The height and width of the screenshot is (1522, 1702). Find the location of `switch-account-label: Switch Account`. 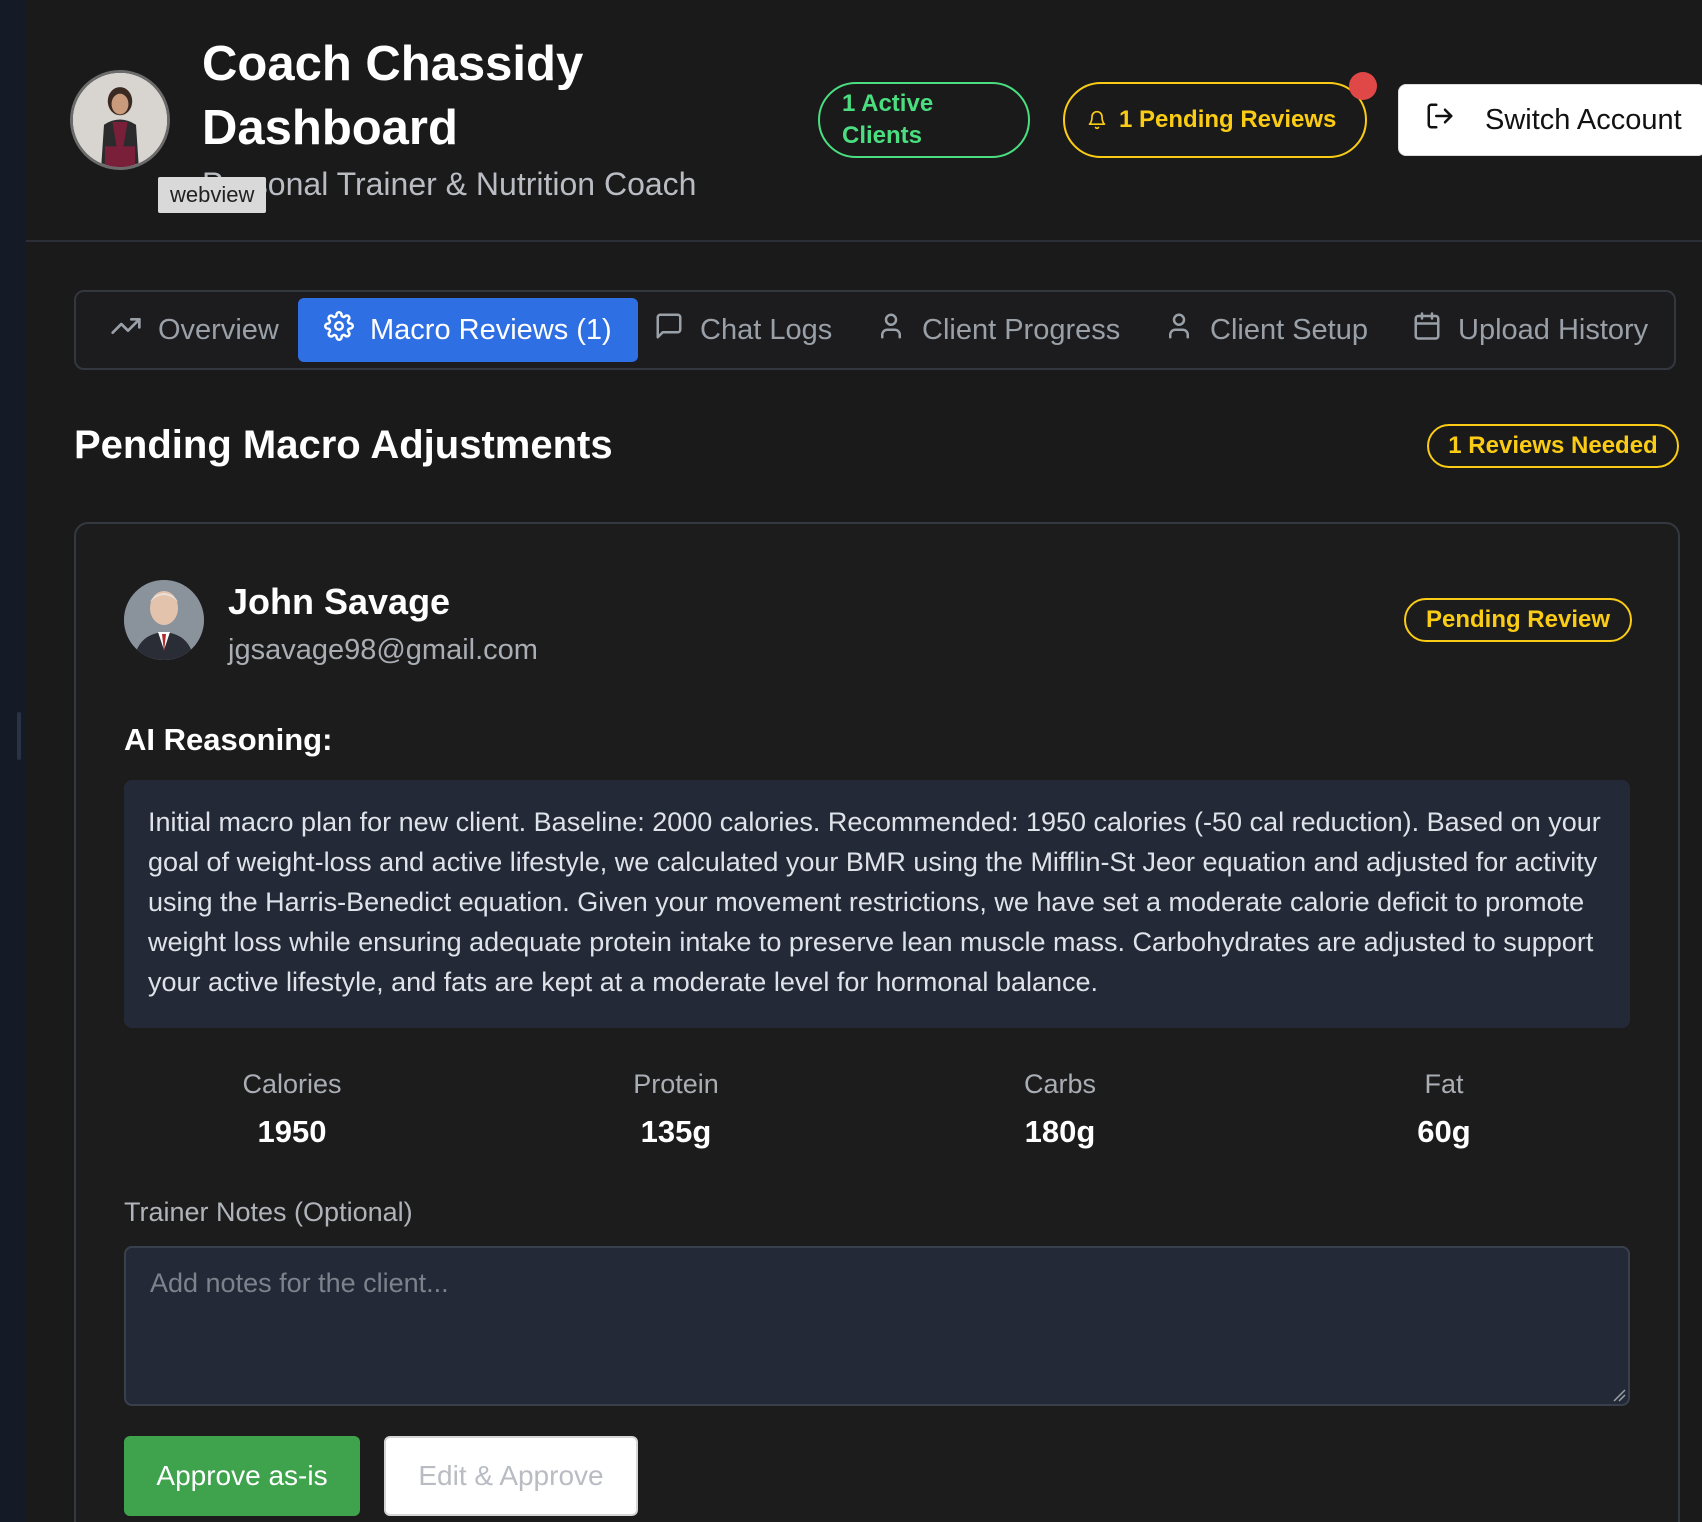

switch-account-label: Switch Account is located at coordinates (1583, 119).